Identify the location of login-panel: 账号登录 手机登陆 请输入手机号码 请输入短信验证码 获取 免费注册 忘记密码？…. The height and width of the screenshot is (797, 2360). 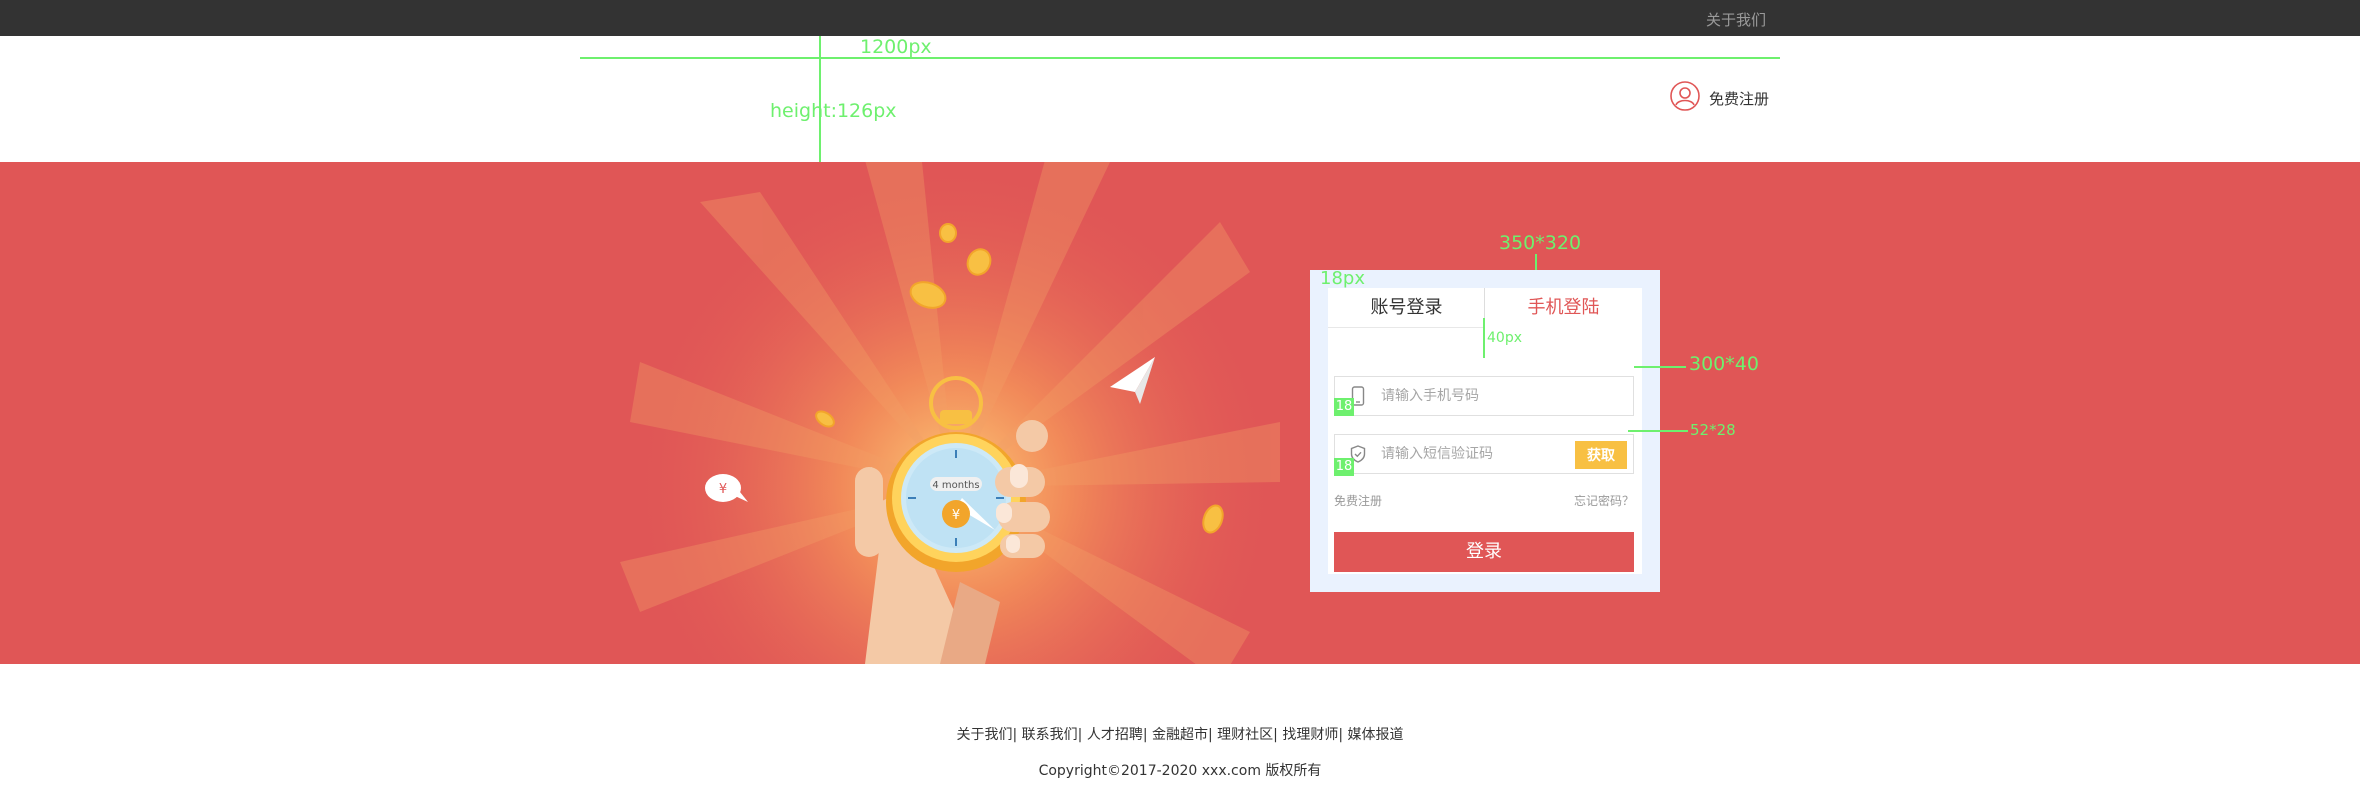
(1485, 431).